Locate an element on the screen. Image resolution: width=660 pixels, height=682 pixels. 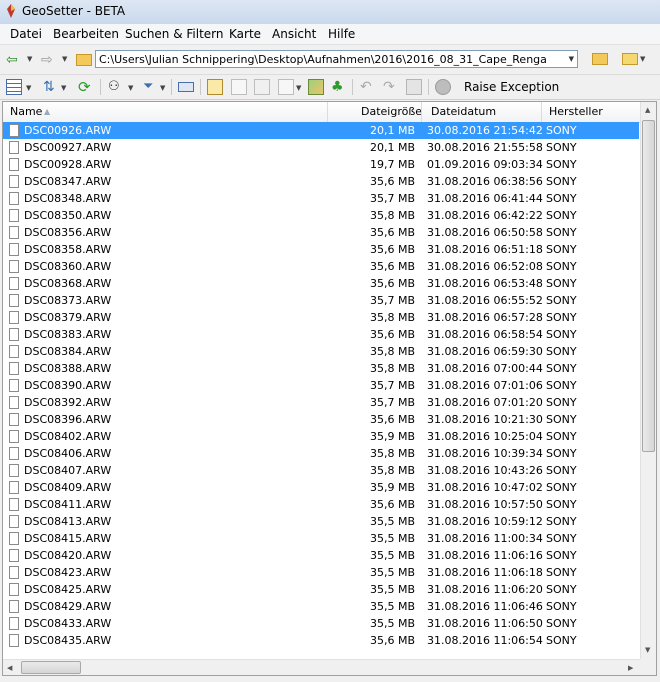
menu-suchen-filtern: Suchen & Filtern is located at coordinates (174, 34).